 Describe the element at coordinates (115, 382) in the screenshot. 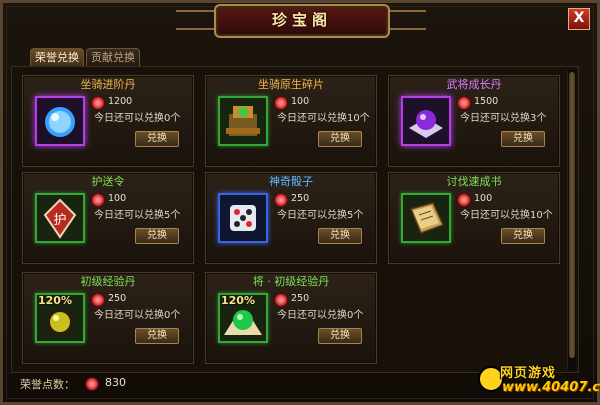

I see `honor-points-value: 830` at that location.